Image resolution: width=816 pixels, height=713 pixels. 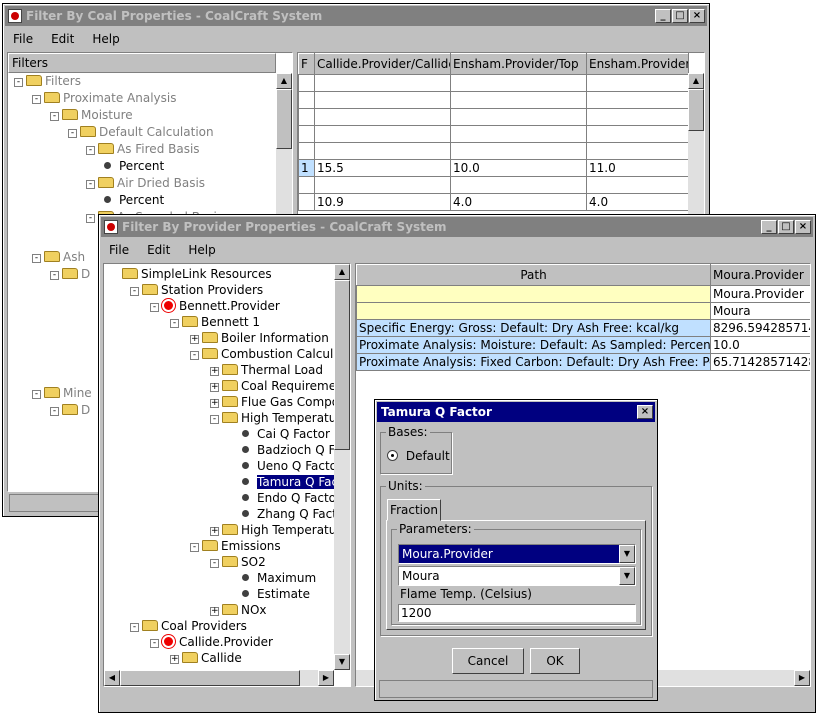 I want to click on tree-item: + Thermal Load, so click(x=266, y=370).